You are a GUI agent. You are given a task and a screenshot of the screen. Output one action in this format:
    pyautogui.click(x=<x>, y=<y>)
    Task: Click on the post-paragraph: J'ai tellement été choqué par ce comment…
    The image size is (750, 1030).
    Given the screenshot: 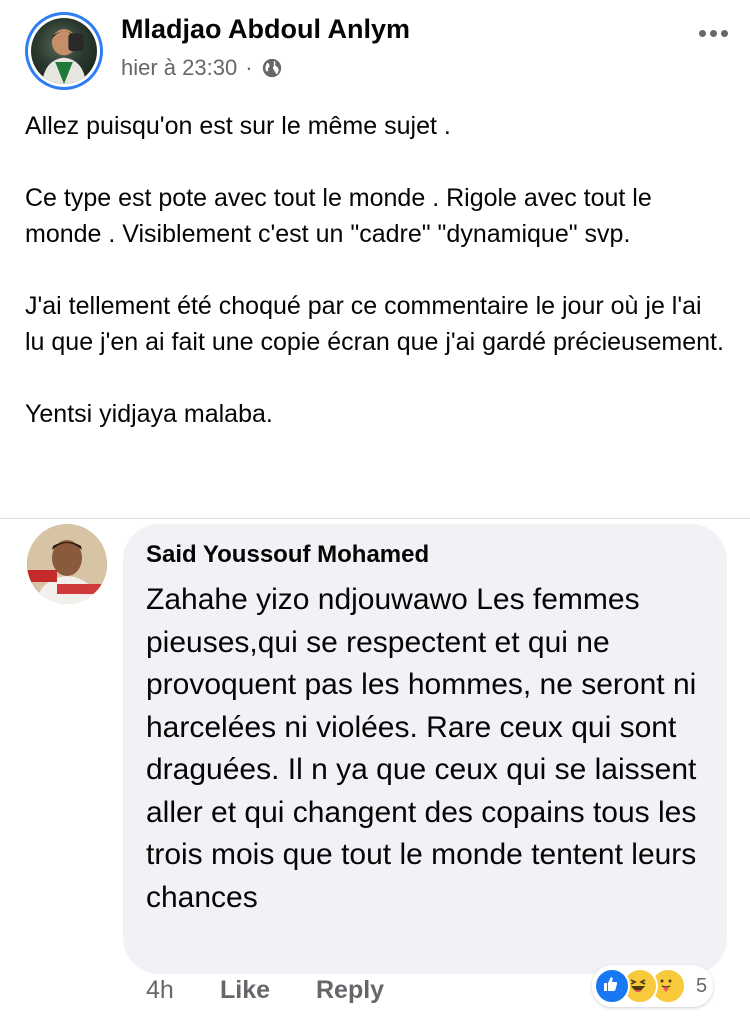 What is the action you would take?
    pyautogui.click(x=374, y=324)
    